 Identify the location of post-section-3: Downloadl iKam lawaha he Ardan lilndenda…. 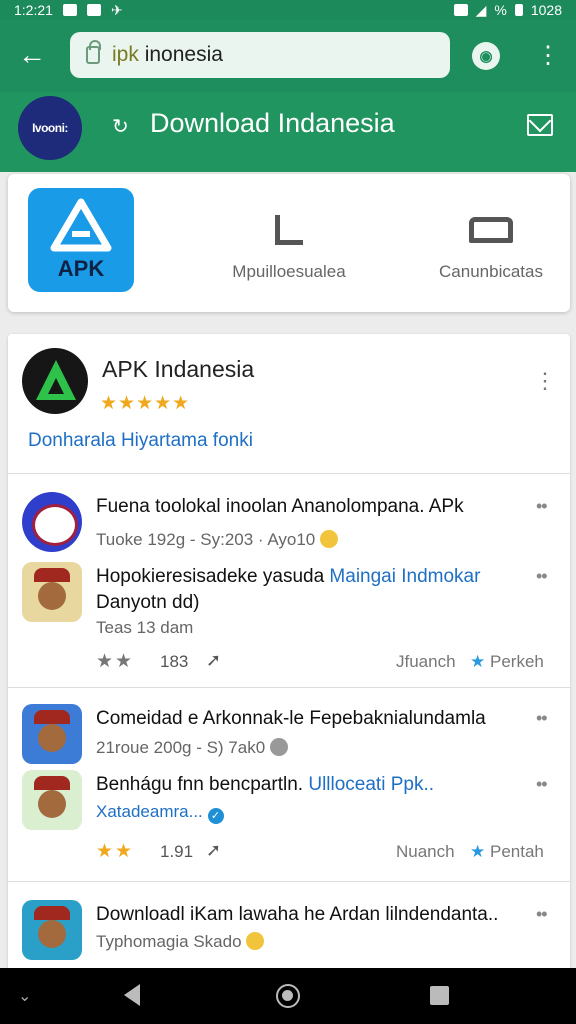
(289, 928).